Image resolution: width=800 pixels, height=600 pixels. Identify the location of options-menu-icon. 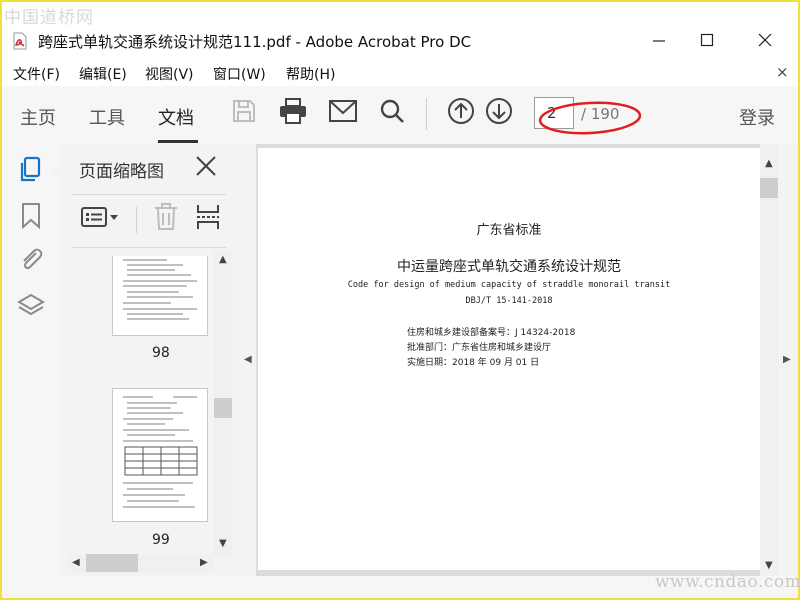
(100, 219).